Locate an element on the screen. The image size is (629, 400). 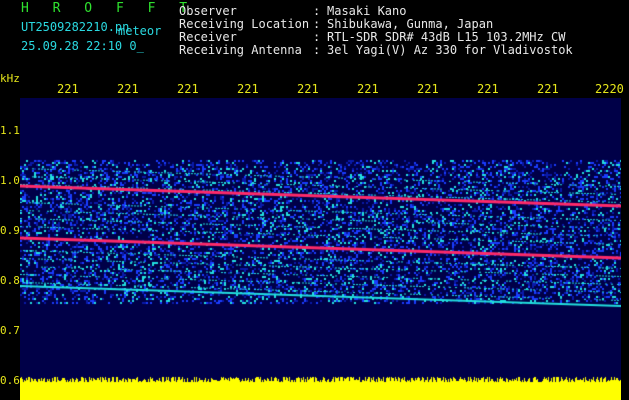
antenna-value: 3el Yagi(V) Az 330 for Vladivostok is located at coordinates (450, 50).